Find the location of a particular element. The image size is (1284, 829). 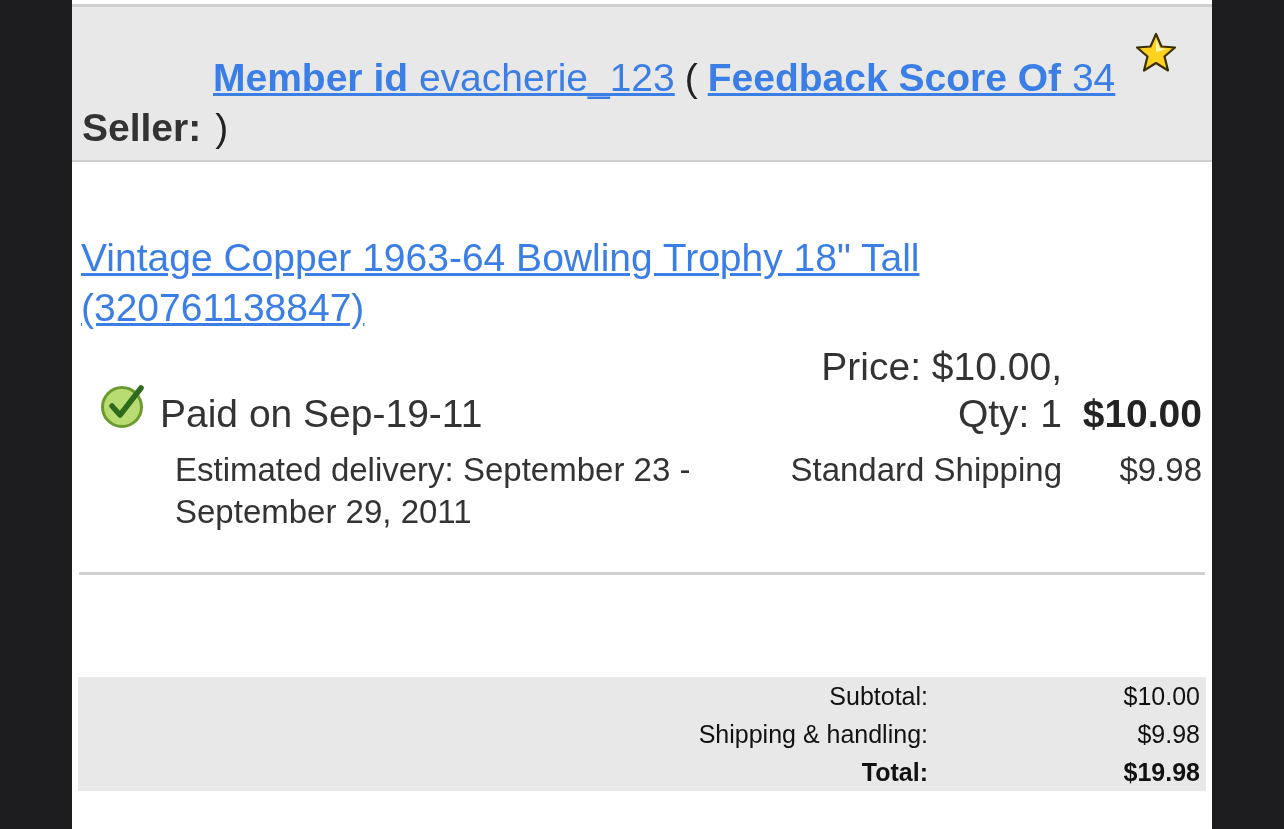

totals-value: $19.98 is located at coordinates (1161, 772).